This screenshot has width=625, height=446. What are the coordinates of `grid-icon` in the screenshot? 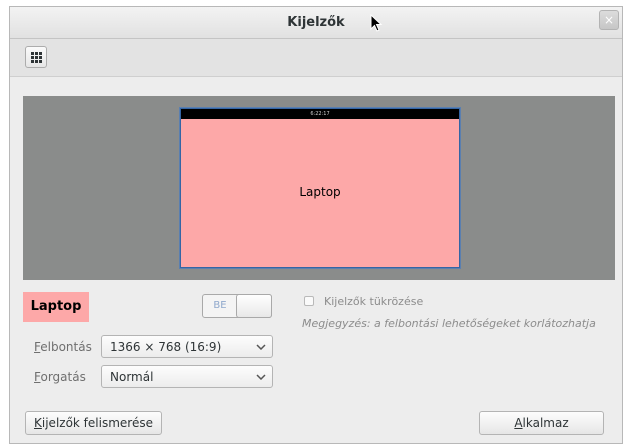 It's located at (36, 57).